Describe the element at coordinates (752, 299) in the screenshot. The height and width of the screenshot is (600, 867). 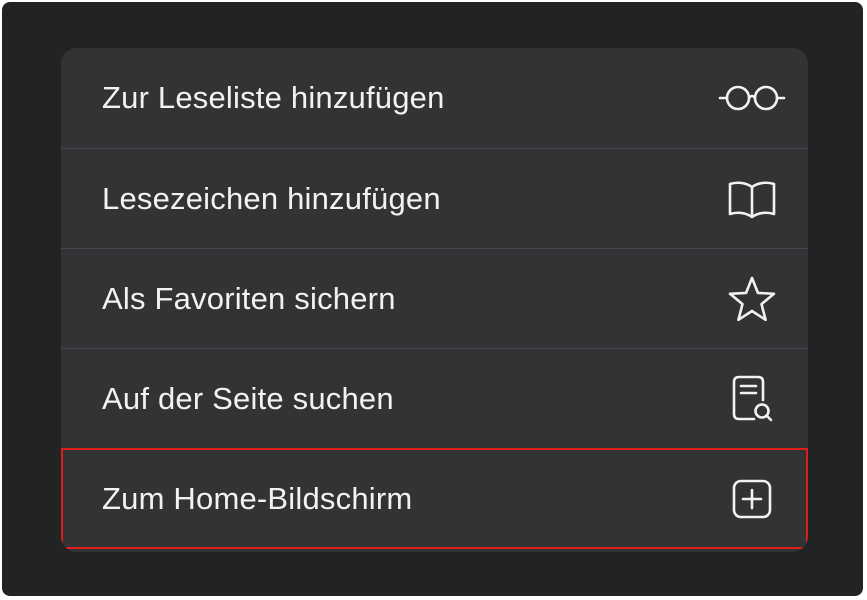
I see `star-icon` at that location.